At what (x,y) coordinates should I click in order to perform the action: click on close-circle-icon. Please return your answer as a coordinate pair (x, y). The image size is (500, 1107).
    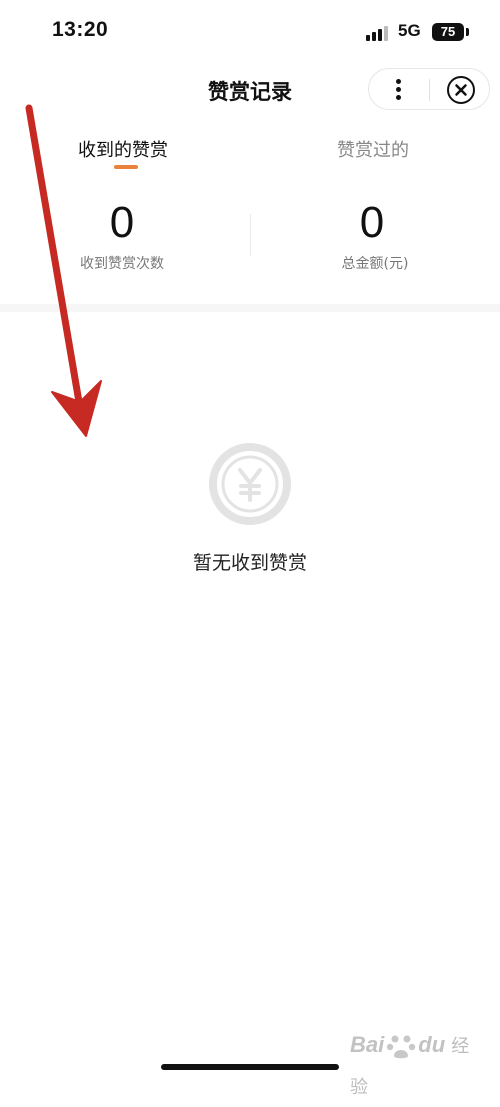
    Looking at the image, I should click on (461, 90).